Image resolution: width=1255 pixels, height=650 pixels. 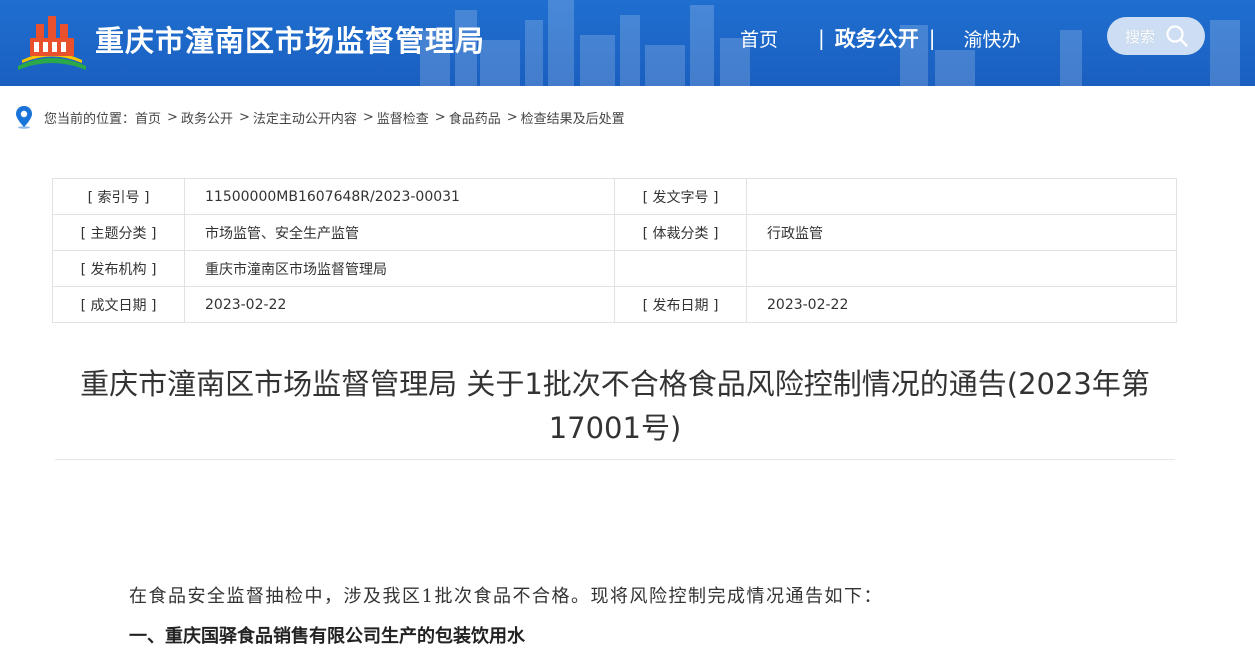 I want to click on meta-value: 市场监管、安全生产监管, so click(x=399, y=232).